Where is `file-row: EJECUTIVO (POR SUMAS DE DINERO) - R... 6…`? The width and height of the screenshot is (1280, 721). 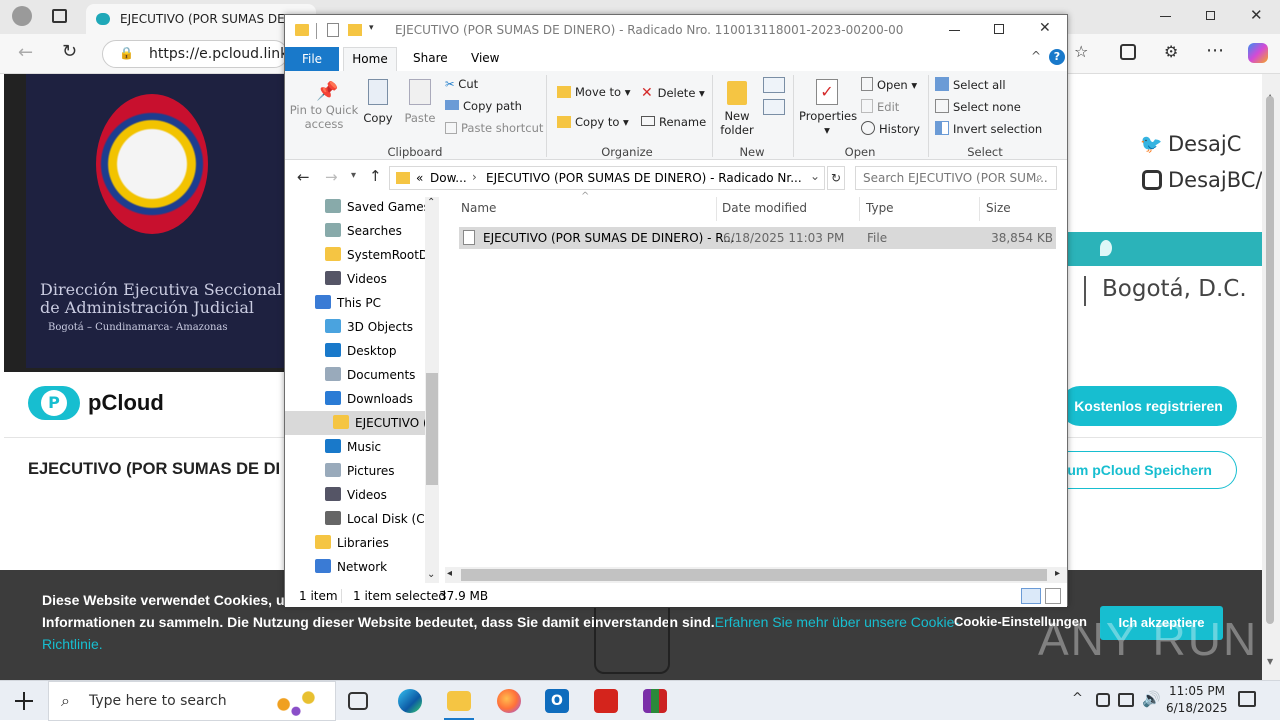 file-row: EJECUTIVO (POR SUMAS DE DINERO) - R... 6… is located at coordinates (757, 238).